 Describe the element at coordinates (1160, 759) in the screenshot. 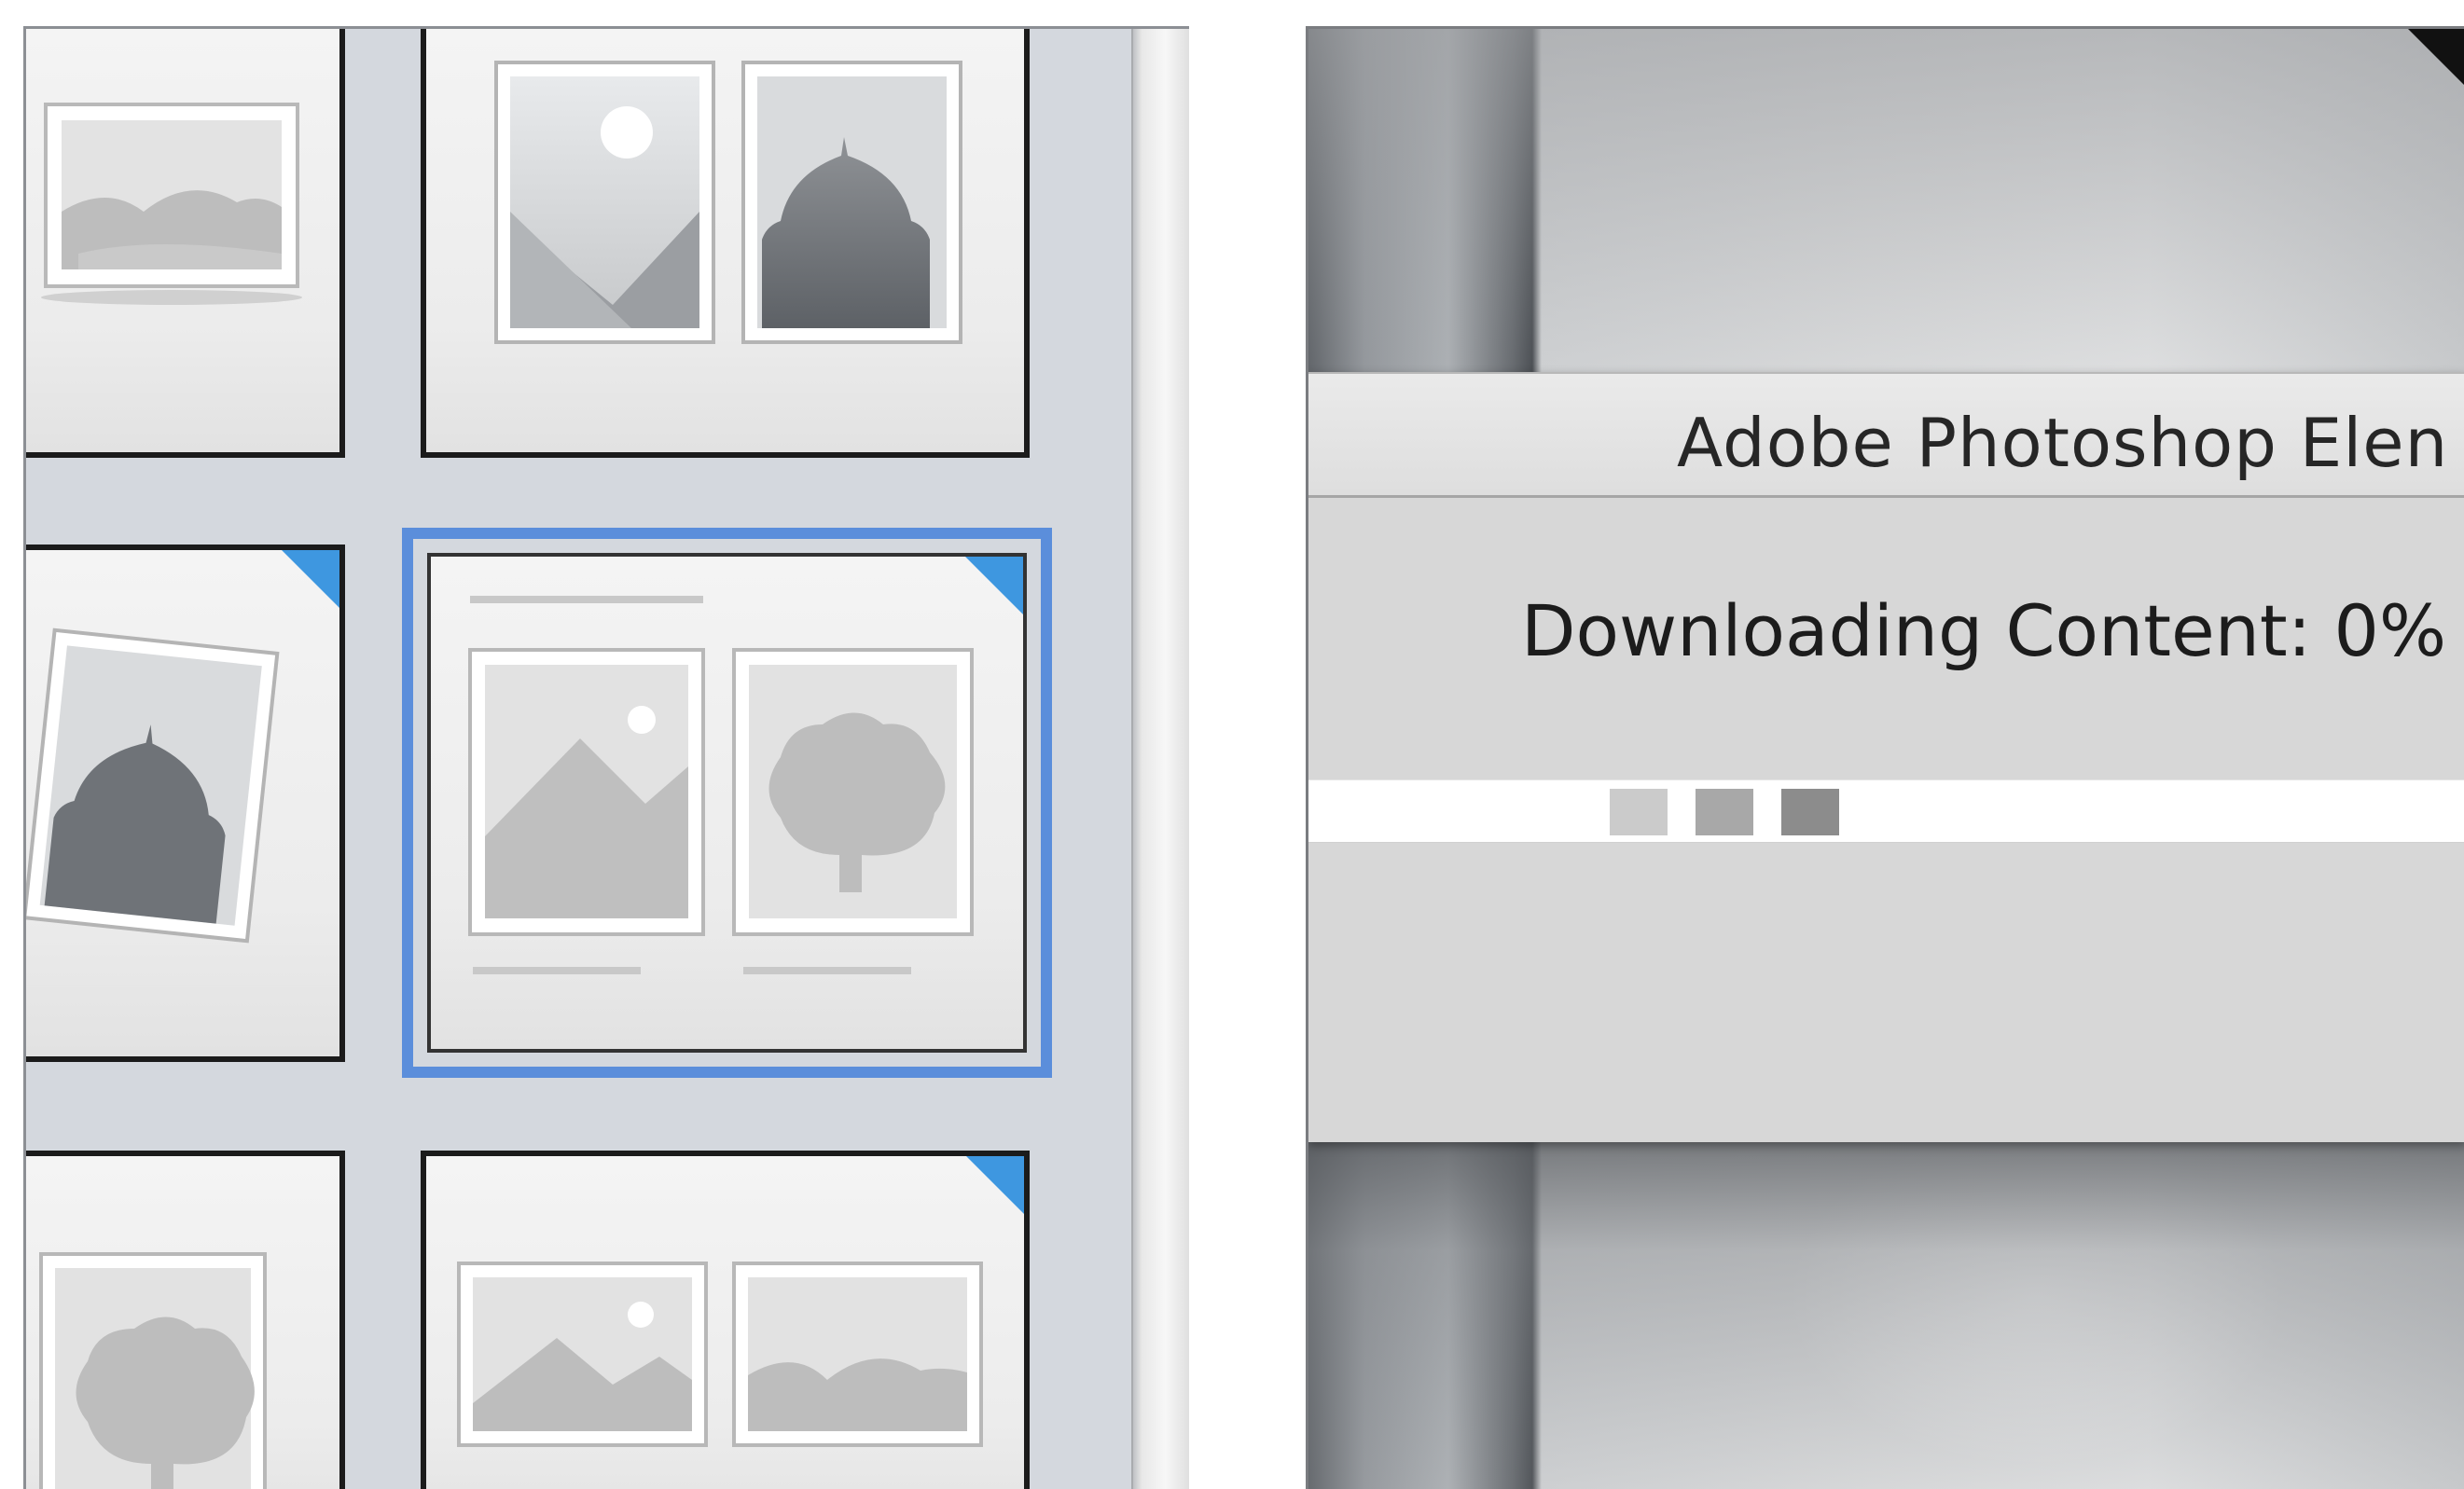

I see `vertical-scrollbar` at that location.